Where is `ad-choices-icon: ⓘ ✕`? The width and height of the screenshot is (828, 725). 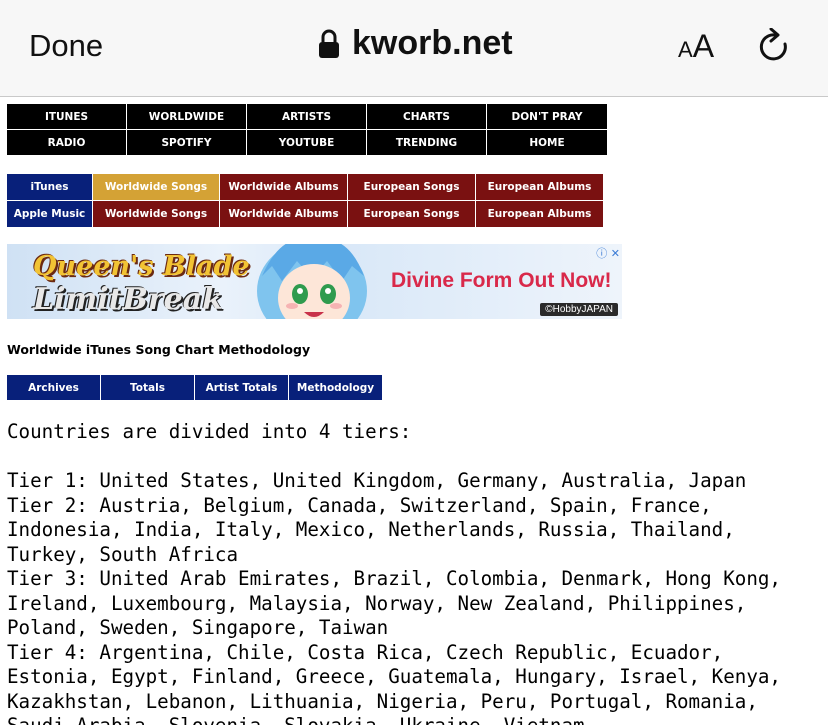 ad-choices-icon: ⓘ ✕ is located at coordinates (608, 253).